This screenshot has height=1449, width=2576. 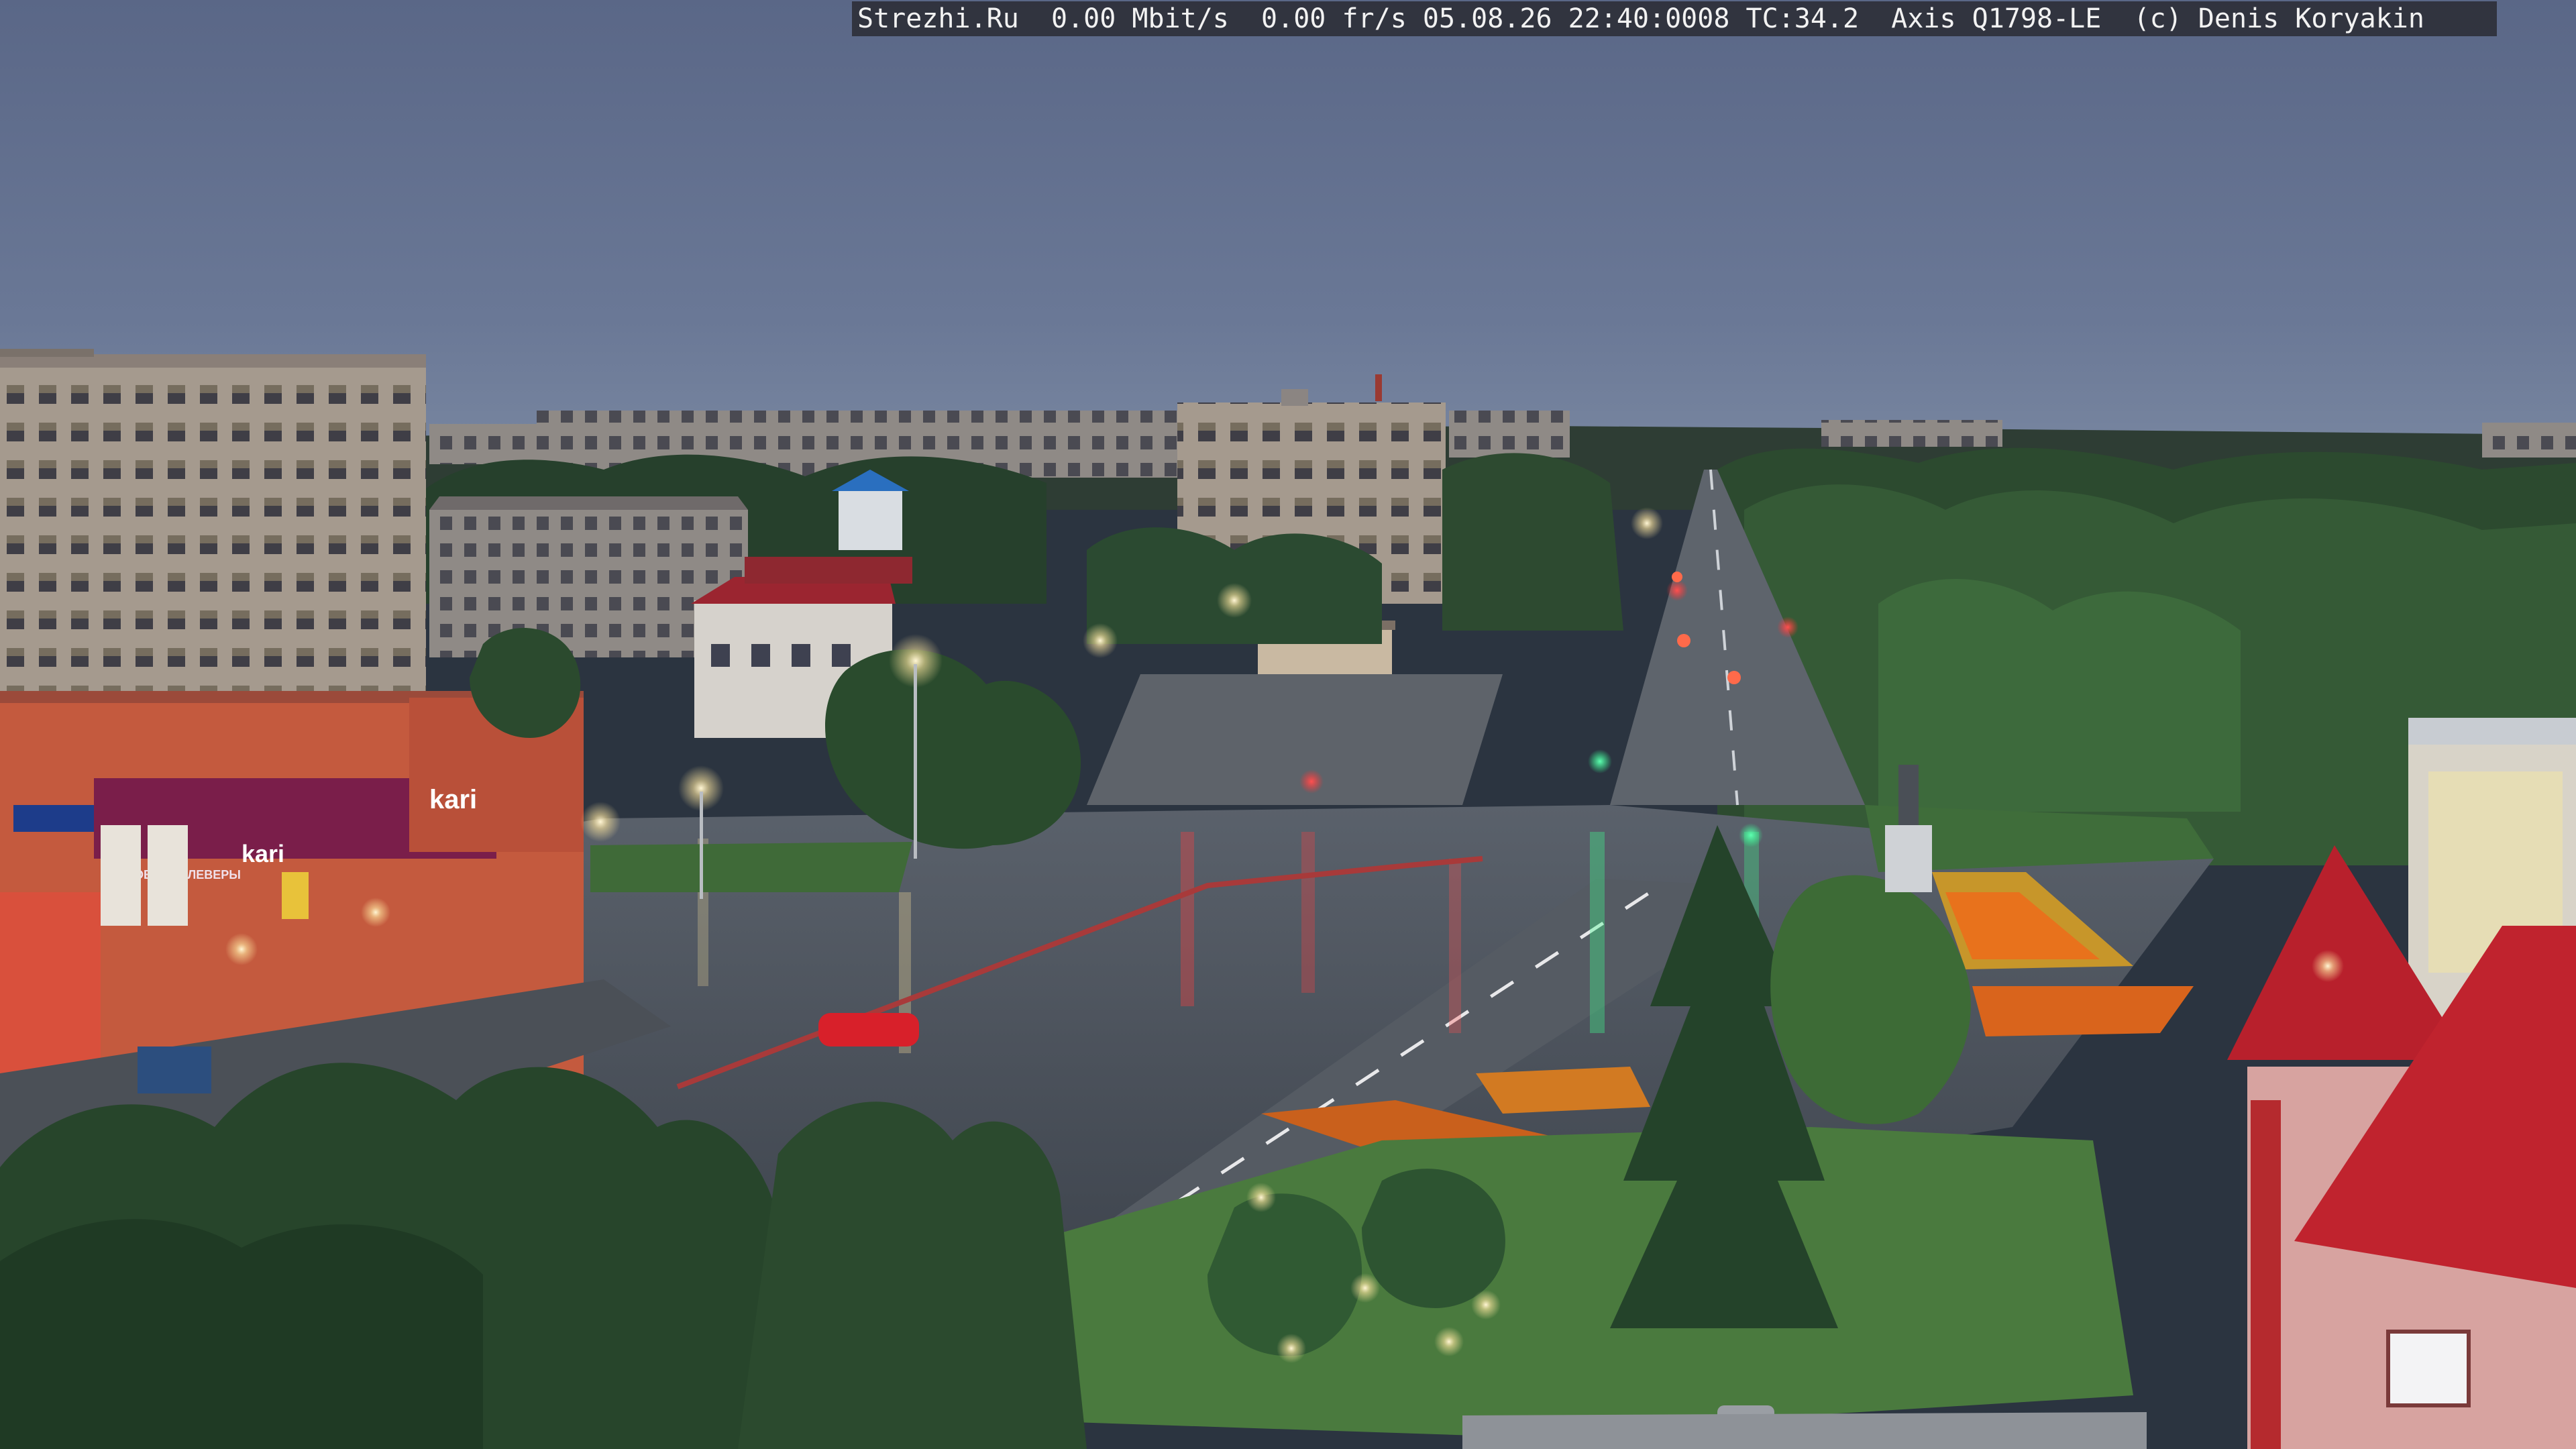 What do you see at coordinates (870, 520) in the screenshot?
I see `blue-roof-tower` at bounding box center [870, 520].